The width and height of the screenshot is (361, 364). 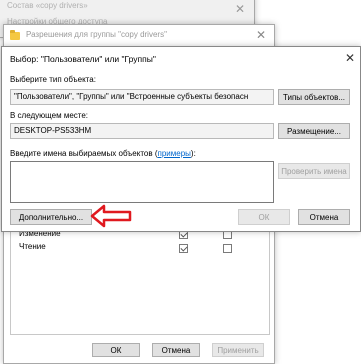 What do you see at coordinates (142, 131) in the screenshot?
I see `location-field: DESKTOP-PS533HM` at bounding box center [142, 131].